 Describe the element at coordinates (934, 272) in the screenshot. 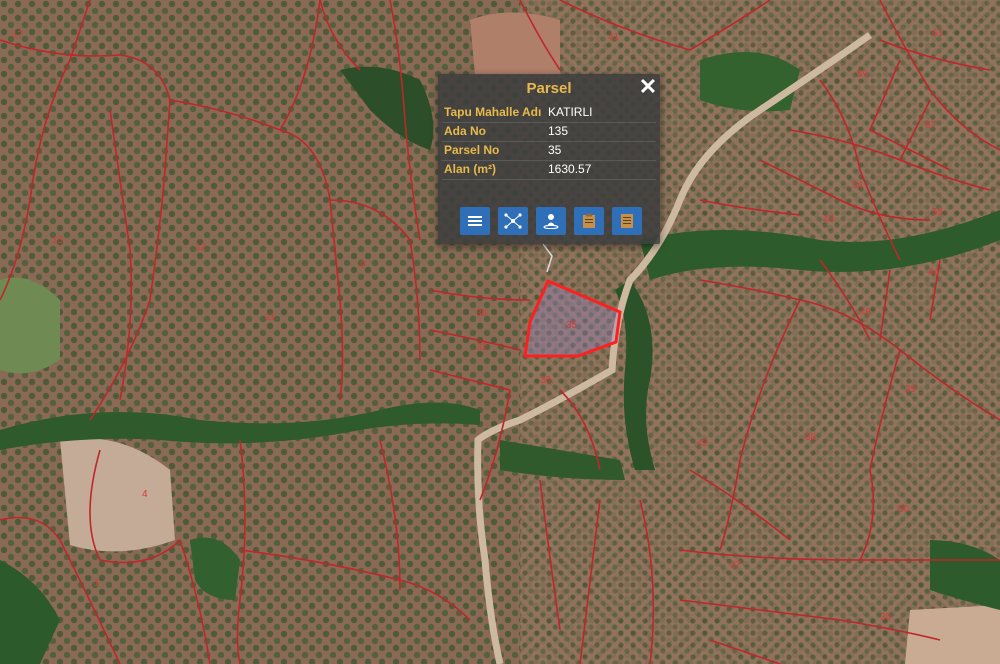

I see `parcel-label: 44` at that location.